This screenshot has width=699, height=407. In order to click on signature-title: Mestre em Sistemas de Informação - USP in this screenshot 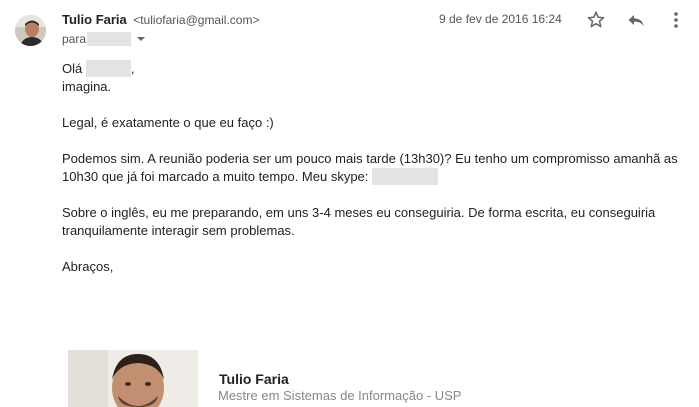, I will do `click(340, 395)`.